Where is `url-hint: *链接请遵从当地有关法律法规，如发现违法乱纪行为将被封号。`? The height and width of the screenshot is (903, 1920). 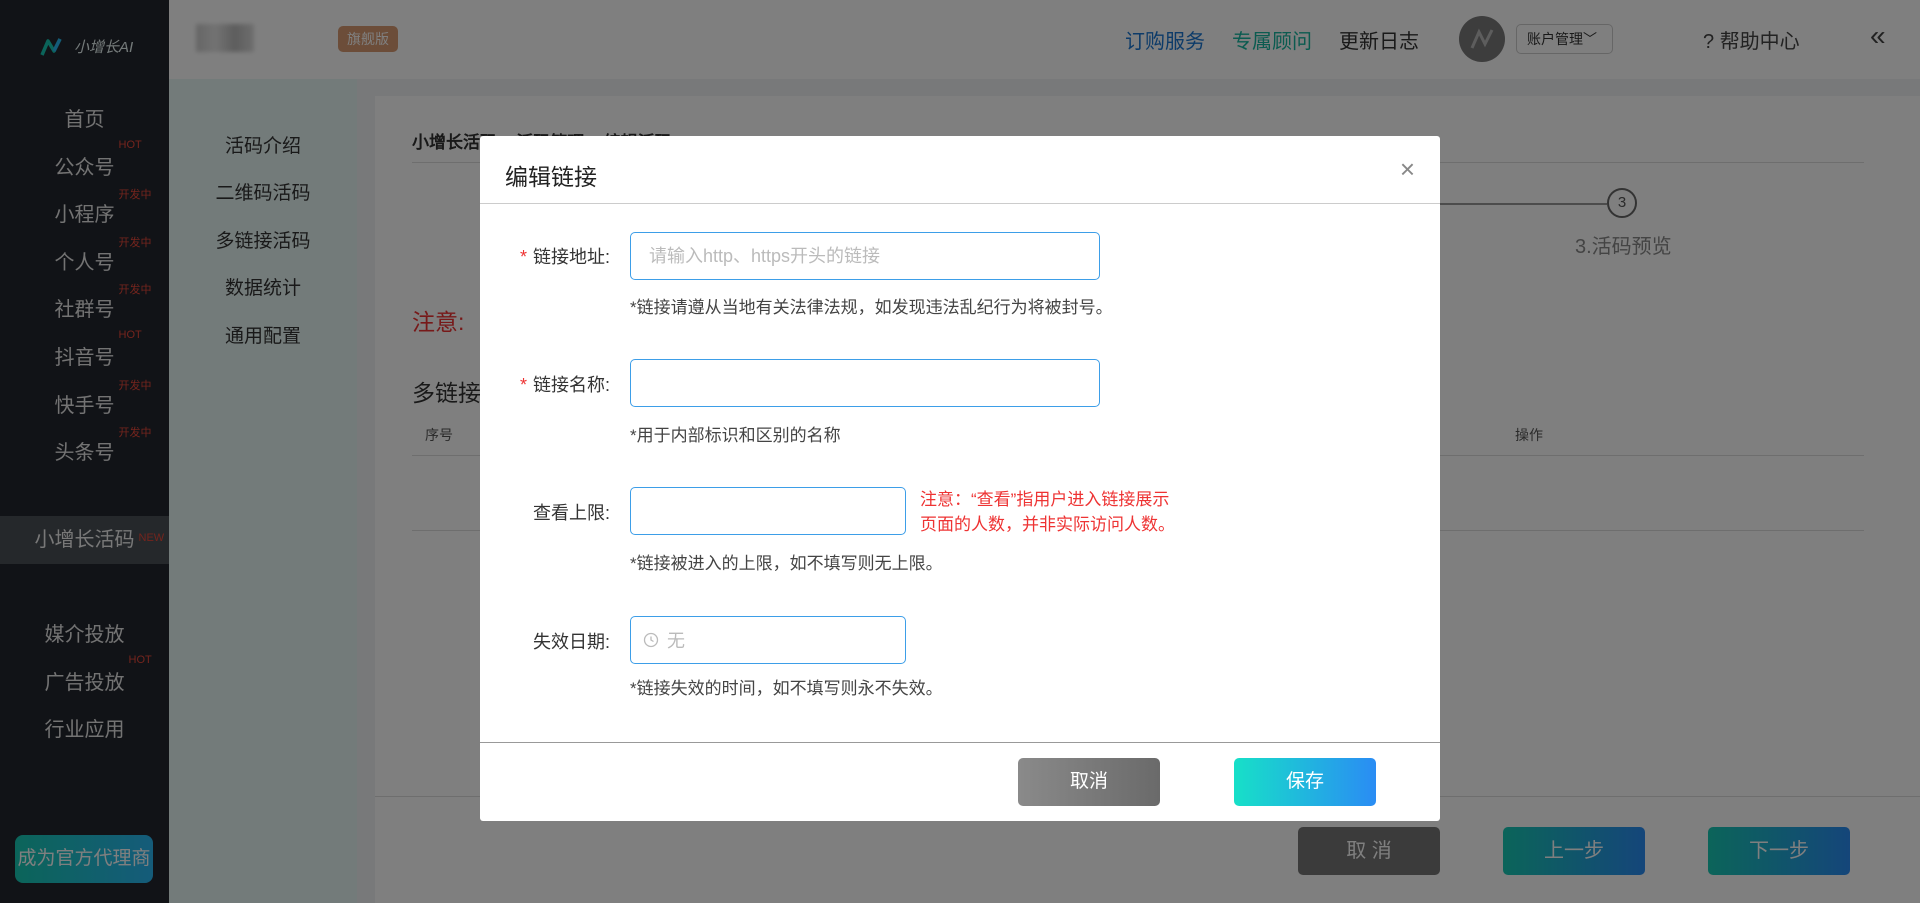 url-hint: *链接请遵从当地有关法律法规，如发现违法乱纪行为将被封号。 is located at coordinates (871, 307).